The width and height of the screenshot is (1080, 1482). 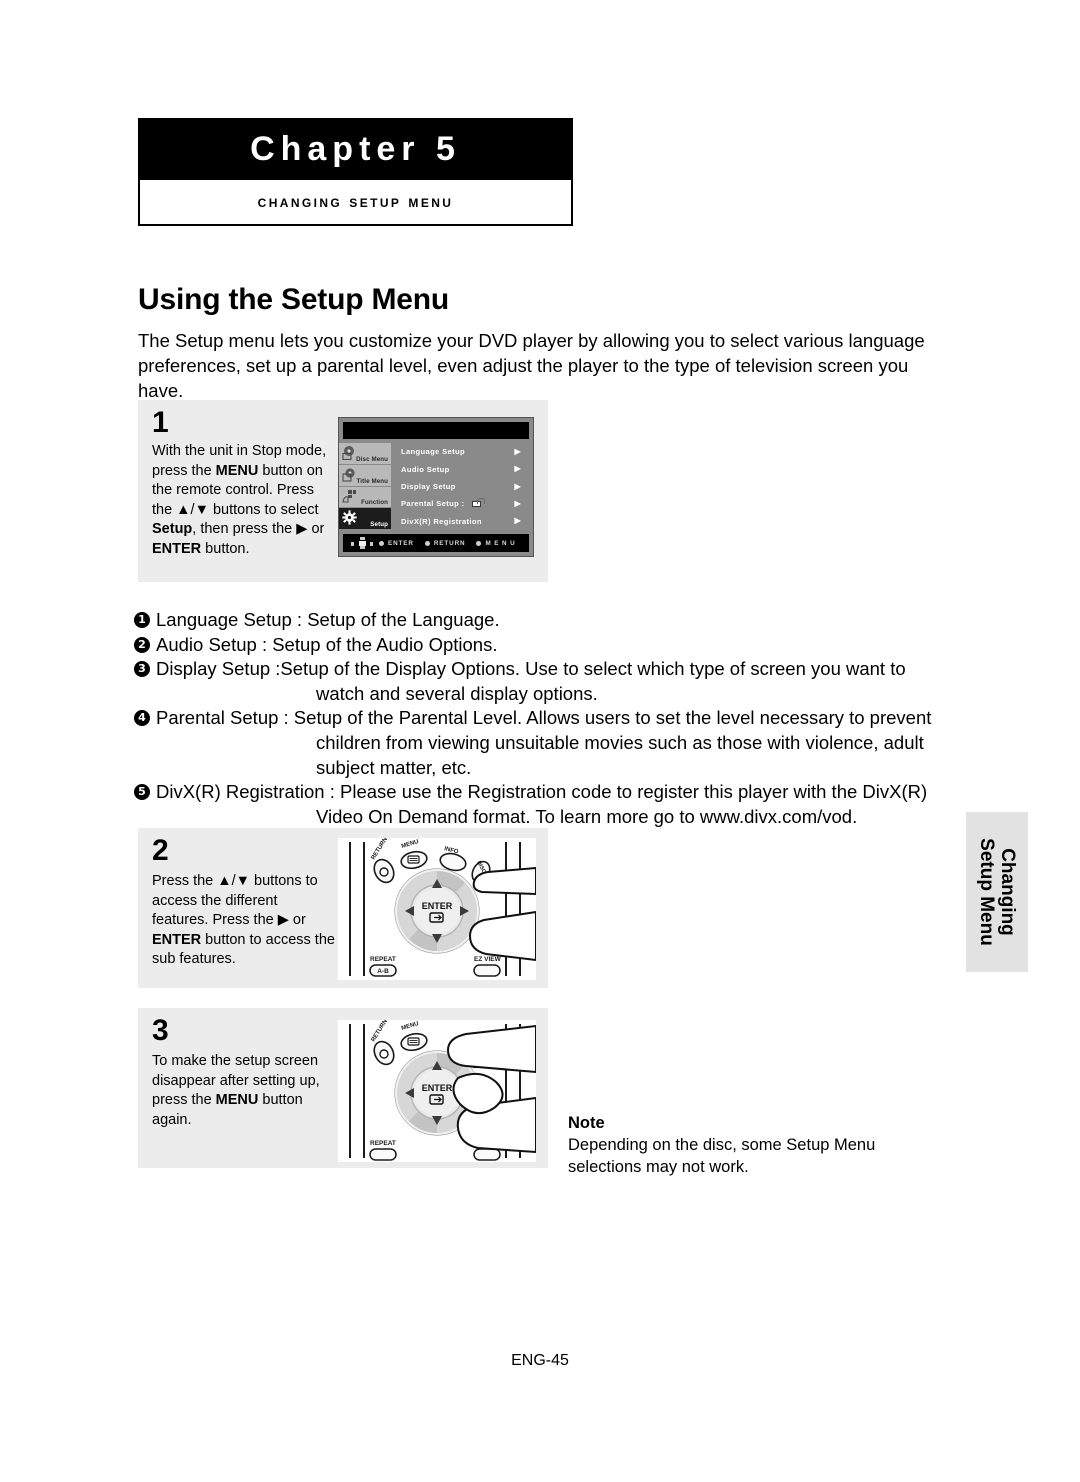 I want to click on chapter-subtitle-bar: Changing Setup Menu, so click(x=355, y=203).